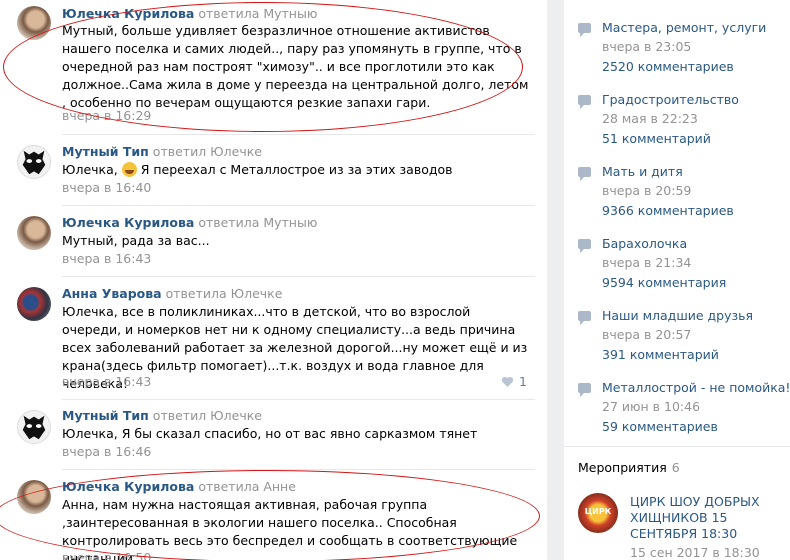 This screenshot has width=790, height=560. Describe the element at coordinates (647, 262) in the screenshot. I see `topic-date: вчера в 21:34` at that location.